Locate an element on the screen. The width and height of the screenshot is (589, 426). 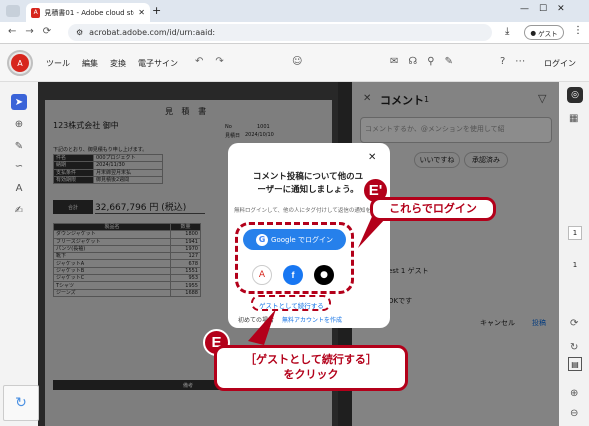
callout-arrow-e is located at coordinates (262, 327).